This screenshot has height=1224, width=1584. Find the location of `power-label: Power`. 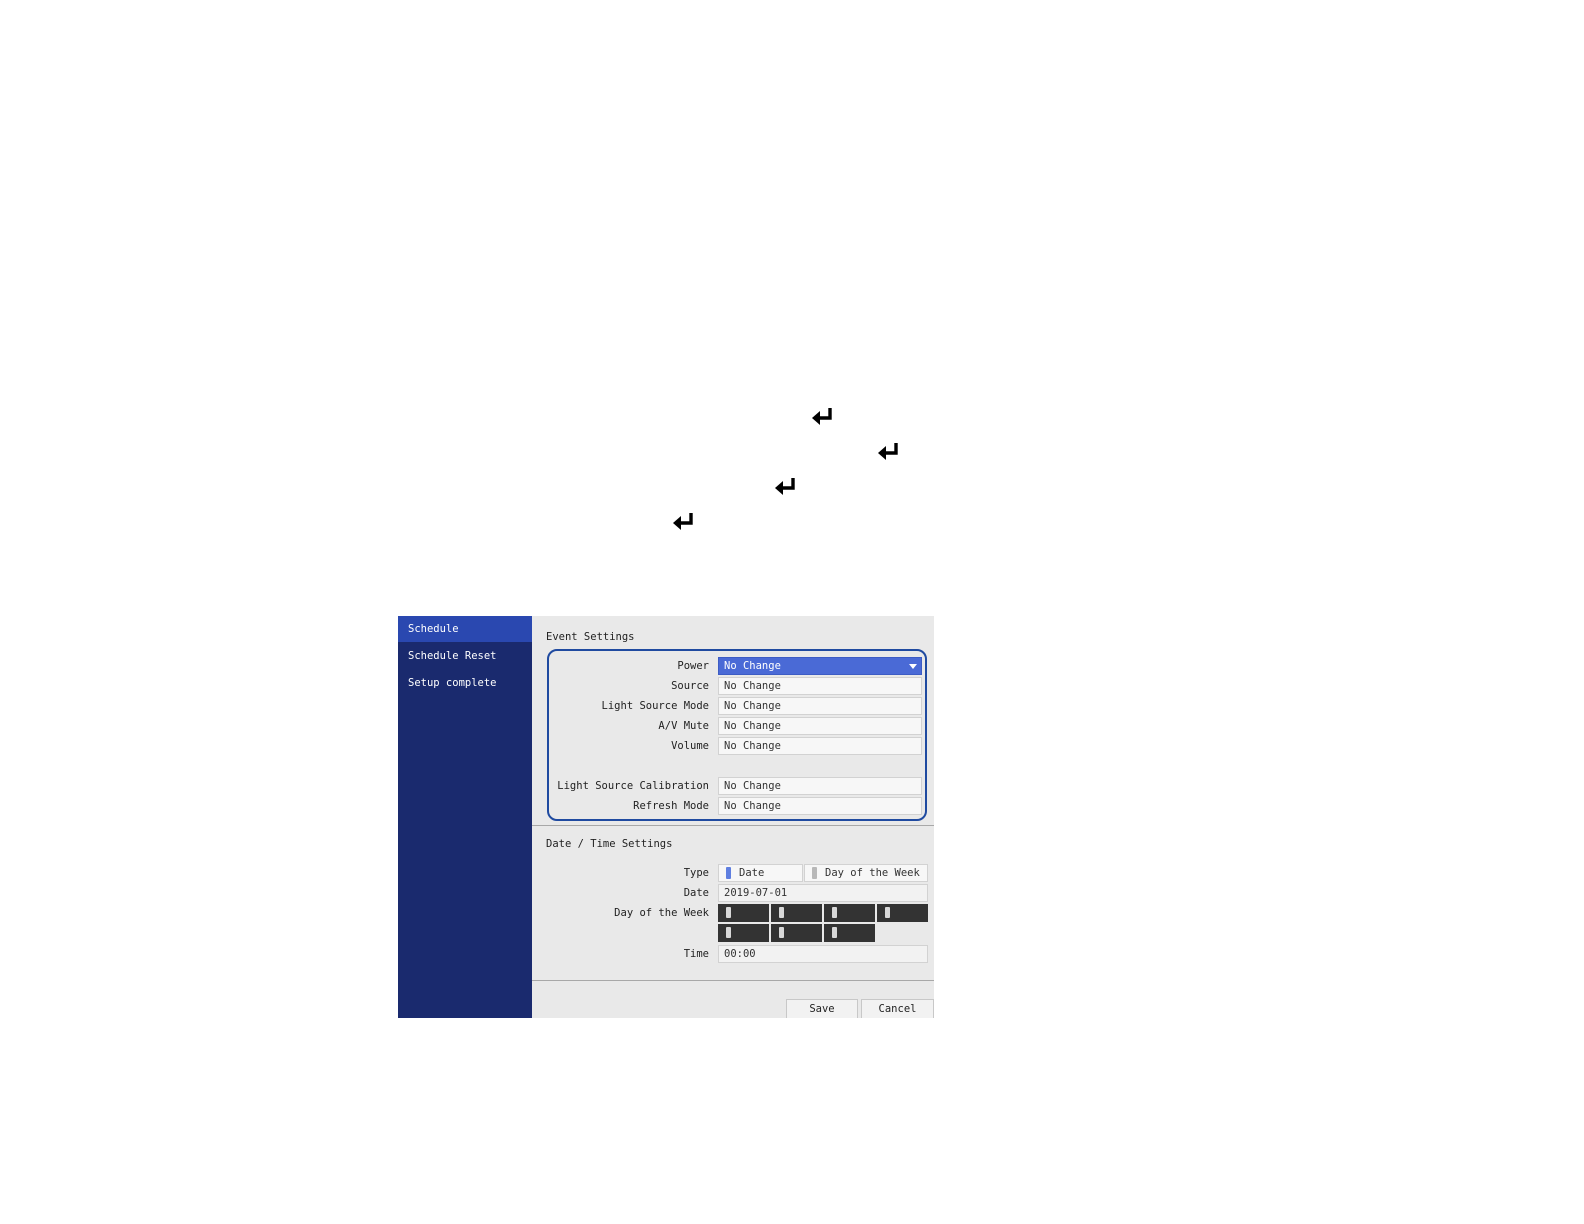

power-label: Power is located at coordinates (693, 666).